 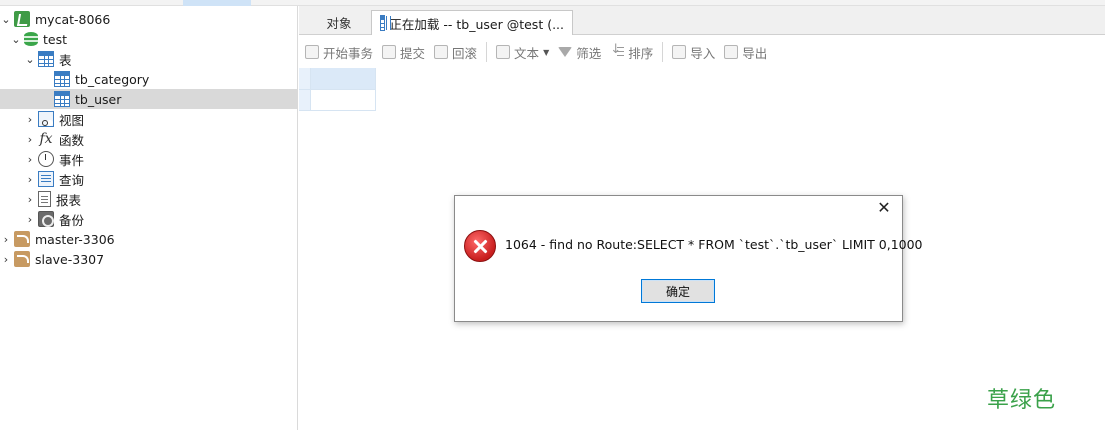 I want to click on button-label: 回滚, so click(x=465, y=53).